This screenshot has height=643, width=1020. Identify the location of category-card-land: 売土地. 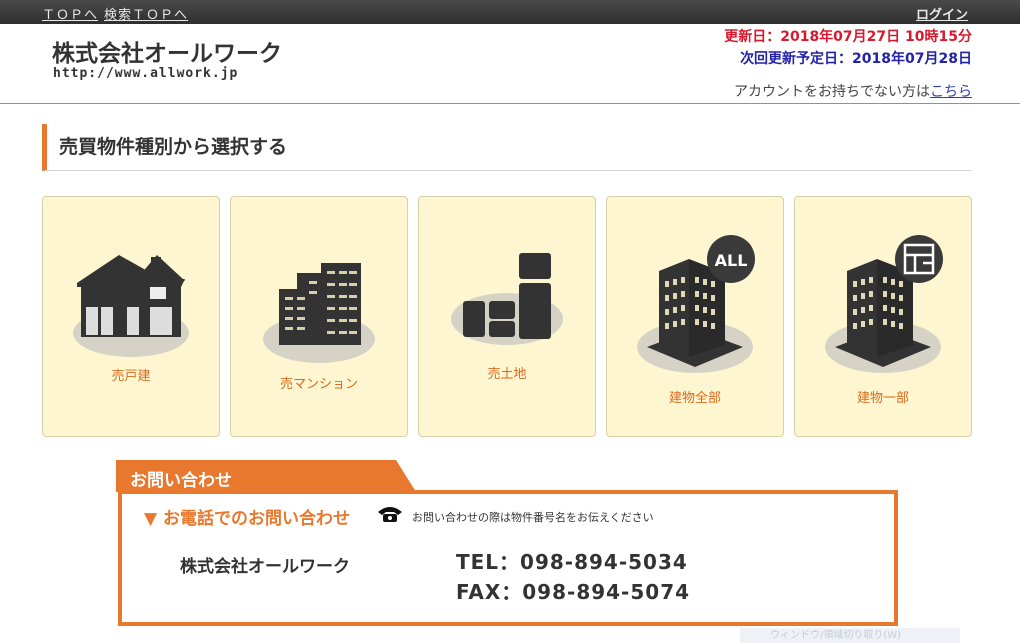
(507, 316).